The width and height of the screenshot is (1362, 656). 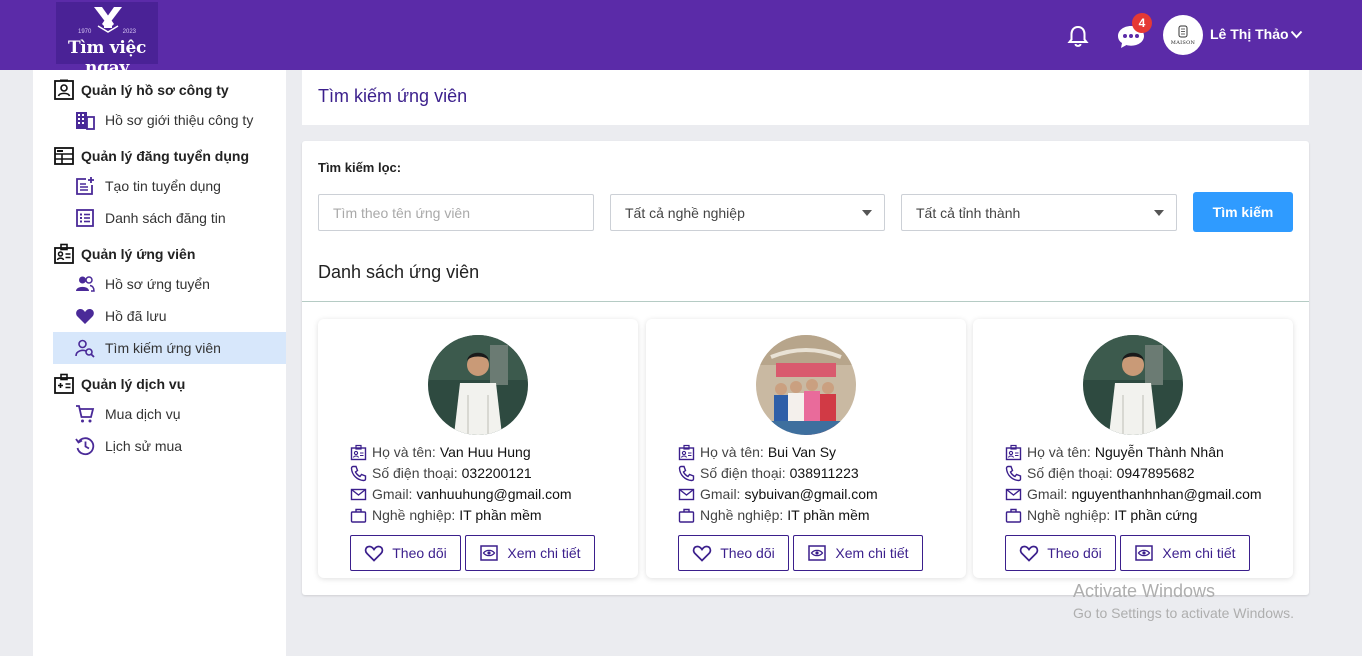 What do you see at coordinates (133, 384) in the screenshot?
I see `sidebar-group-label: Quản lý dịch vụ` at bounding box center [133, 384].